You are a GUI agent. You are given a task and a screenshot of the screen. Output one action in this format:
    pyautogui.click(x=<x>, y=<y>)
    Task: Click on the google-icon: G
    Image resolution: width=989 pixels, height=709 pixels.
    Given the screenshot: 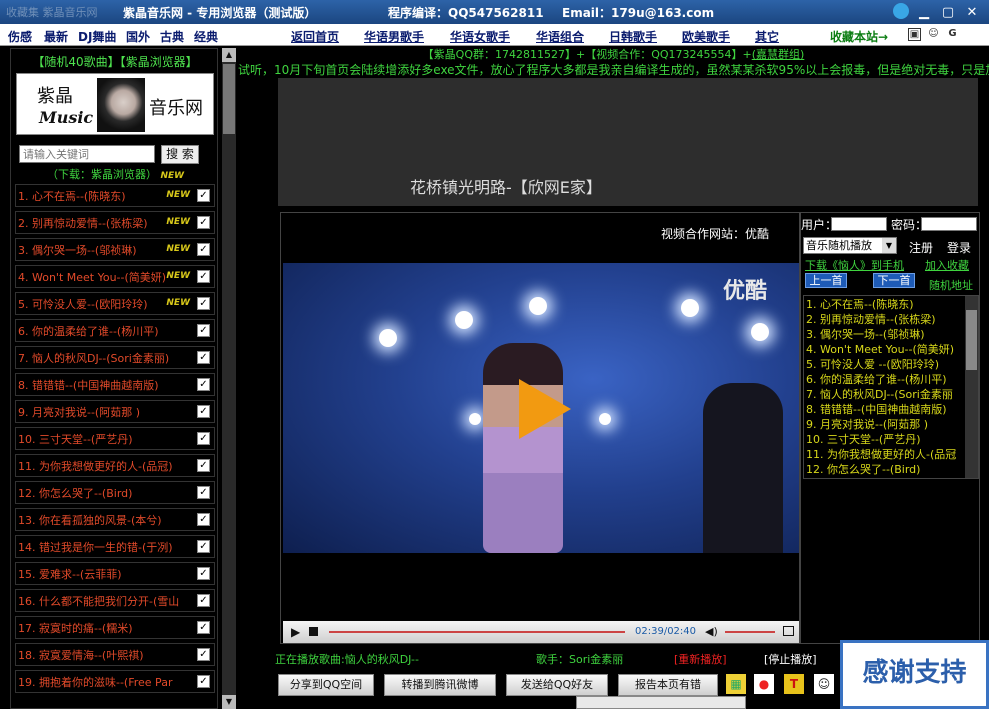 What is the action you would take?
    pyautogui.click(x=952, y=34)
    